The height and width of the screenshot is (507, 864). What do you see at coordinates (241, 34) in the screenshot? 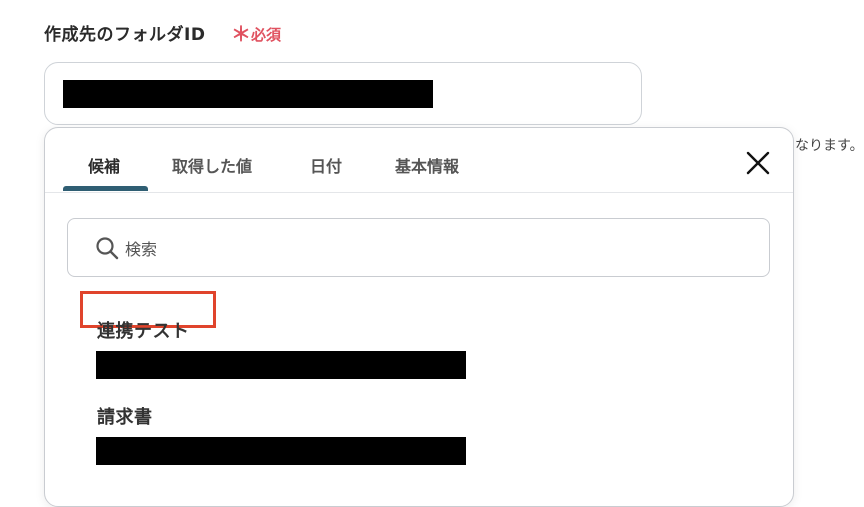
I see `required-star-icon: ＊` at bounding box center [241, 34].